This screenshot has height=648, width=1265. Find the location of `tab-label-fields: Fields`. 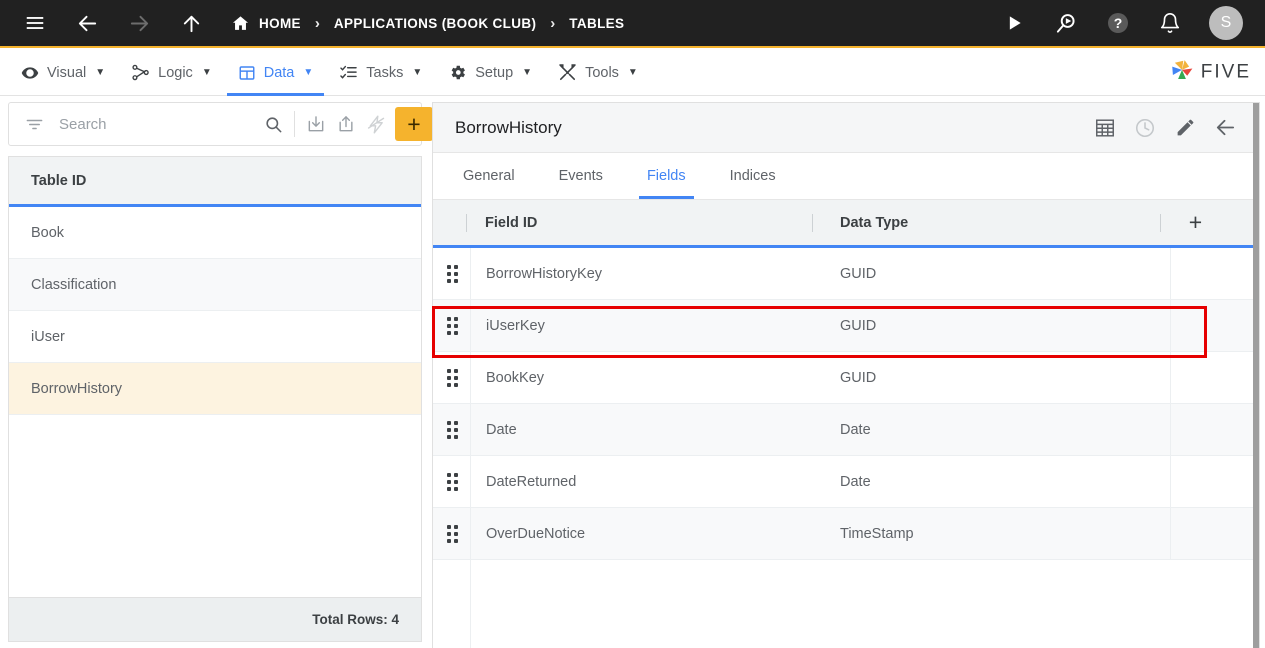

tab-label-fields: Fields is located at coordinates (666, 175).